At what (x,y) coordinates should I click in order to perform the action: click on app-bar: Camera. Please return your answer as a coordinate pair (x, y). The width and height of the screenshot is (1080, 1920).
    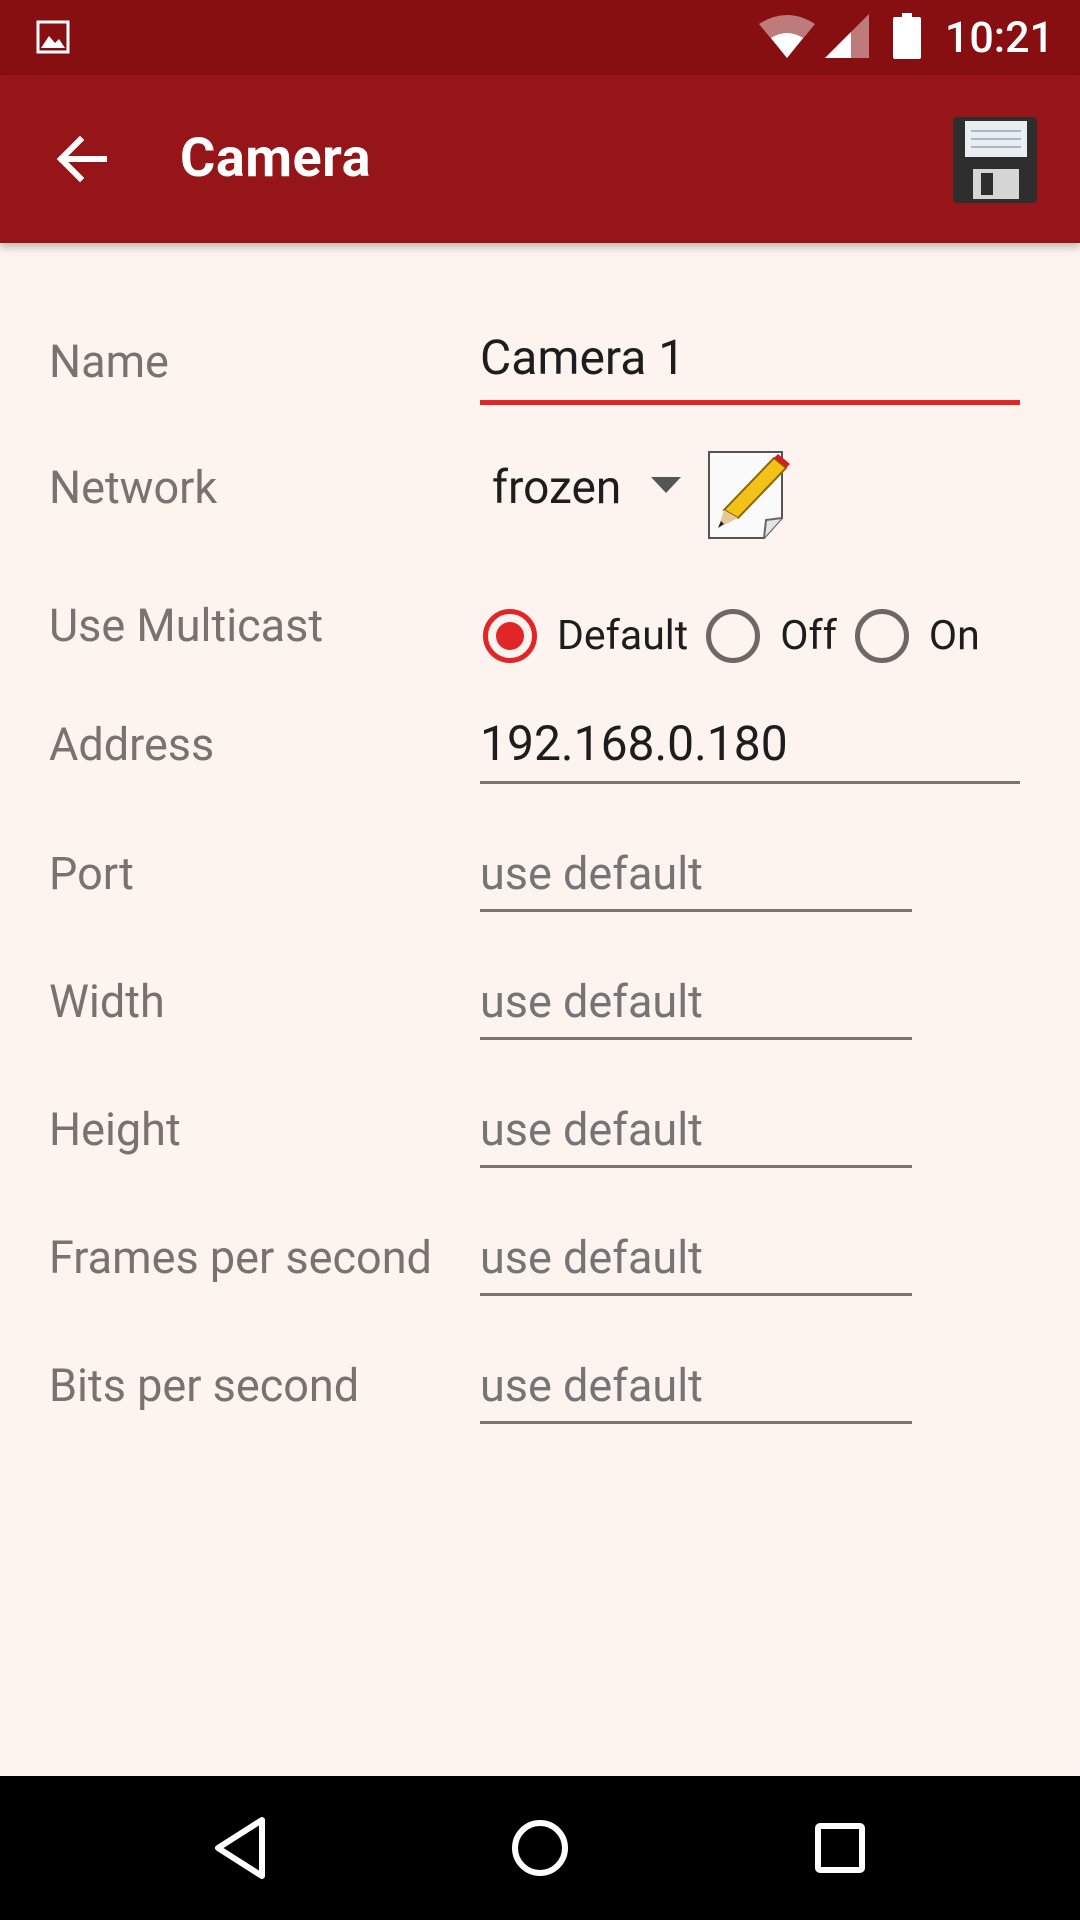
    Looking at the image, I should click on (540, 159).